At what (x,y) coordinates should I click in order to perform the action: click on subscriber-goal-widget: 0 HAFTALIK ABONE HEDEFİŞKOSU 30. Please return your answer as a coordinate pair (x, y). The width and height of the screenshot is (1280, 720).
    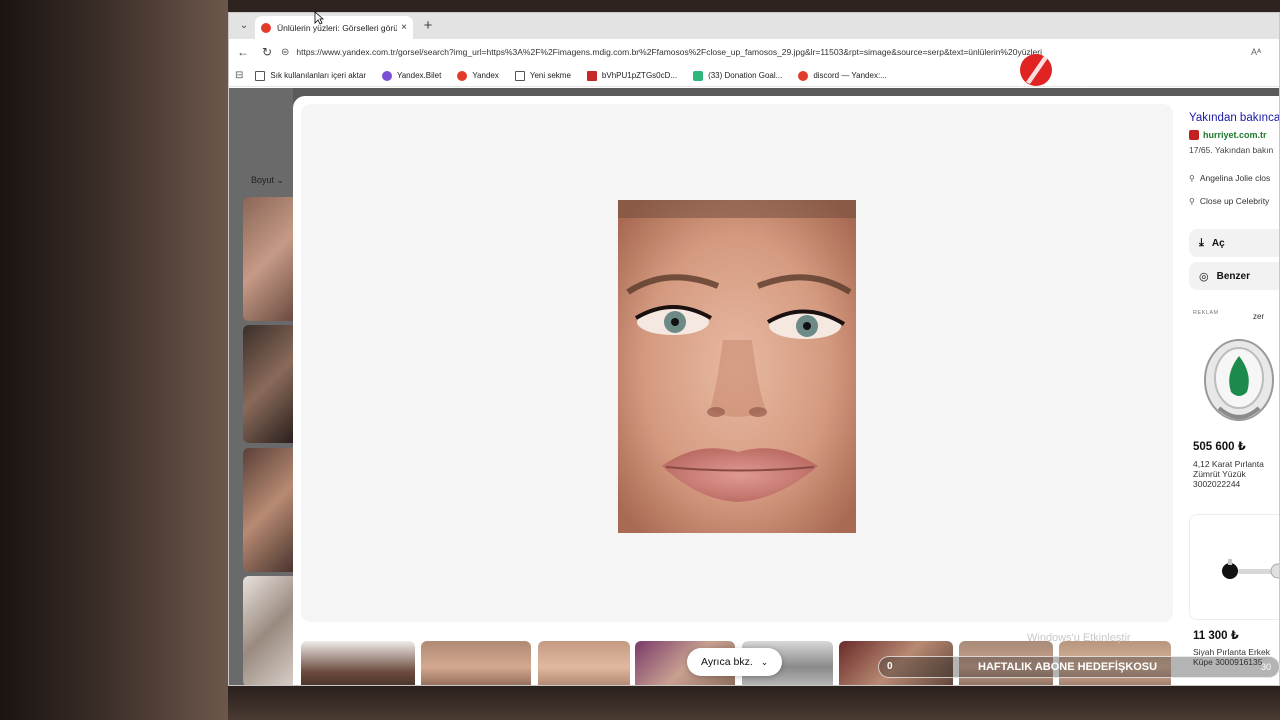
    Looking at the image, I should click on (1079, 667).